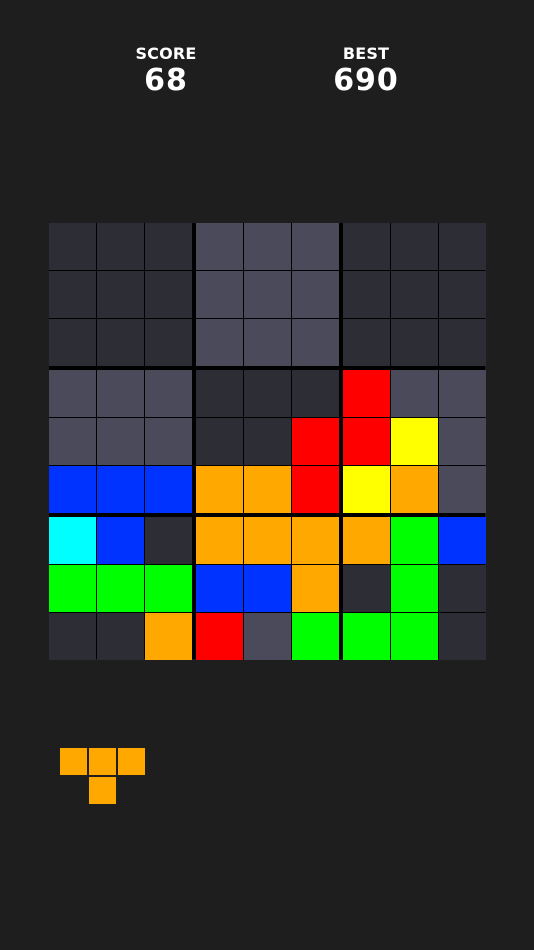 Image resolution: width=534 pixels, height=950 pixels. I want to click on best-label: BEST, so click(366, 53).